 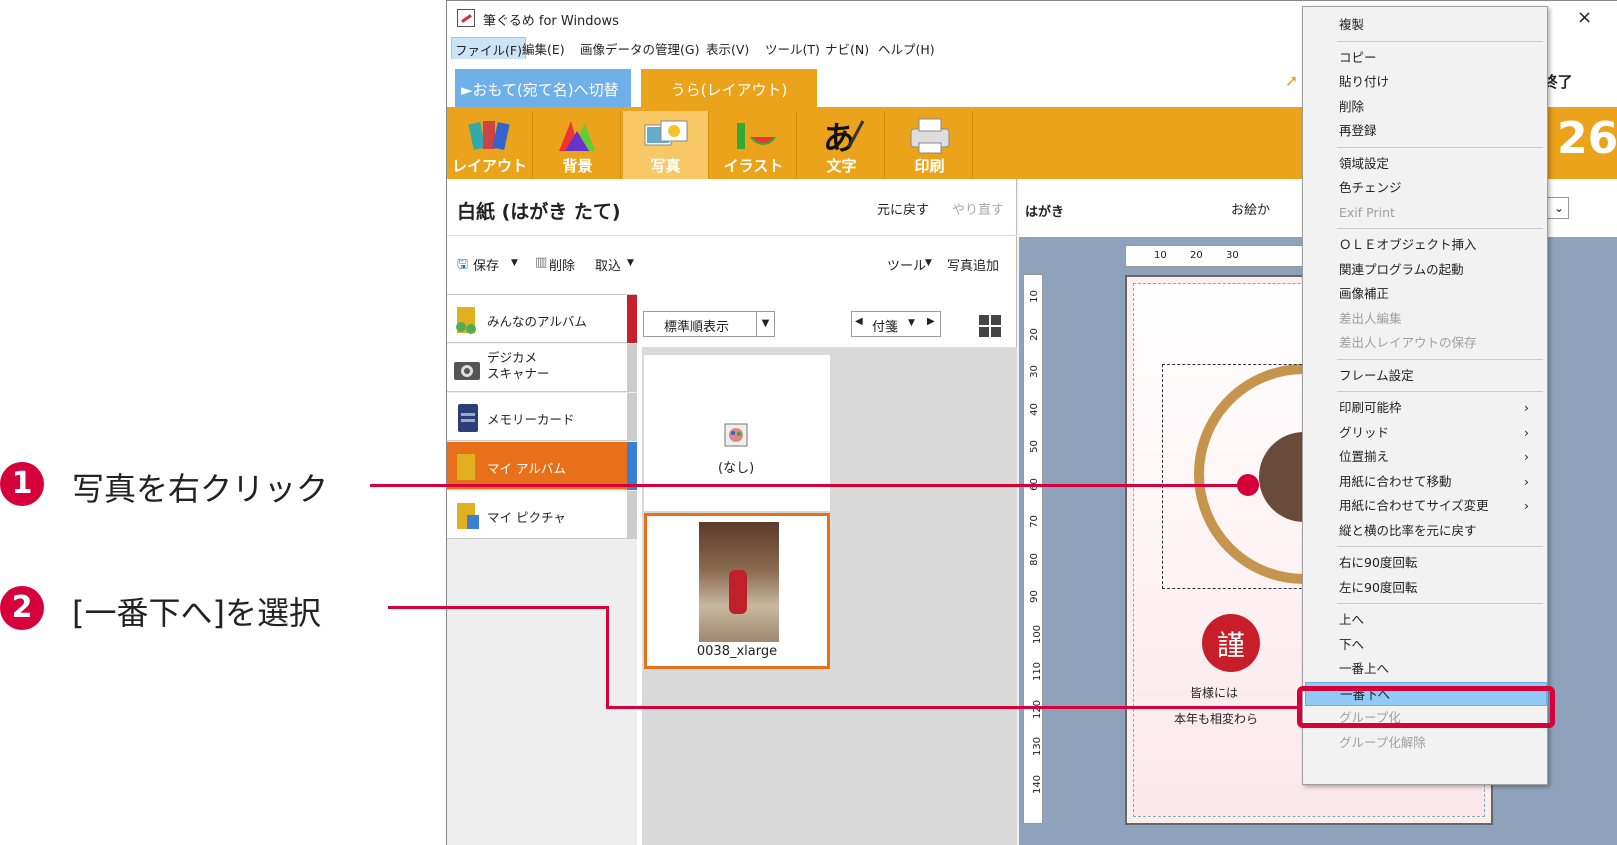 I want to click on context-menu-item: 上へ, so click(x=1439, y=620).